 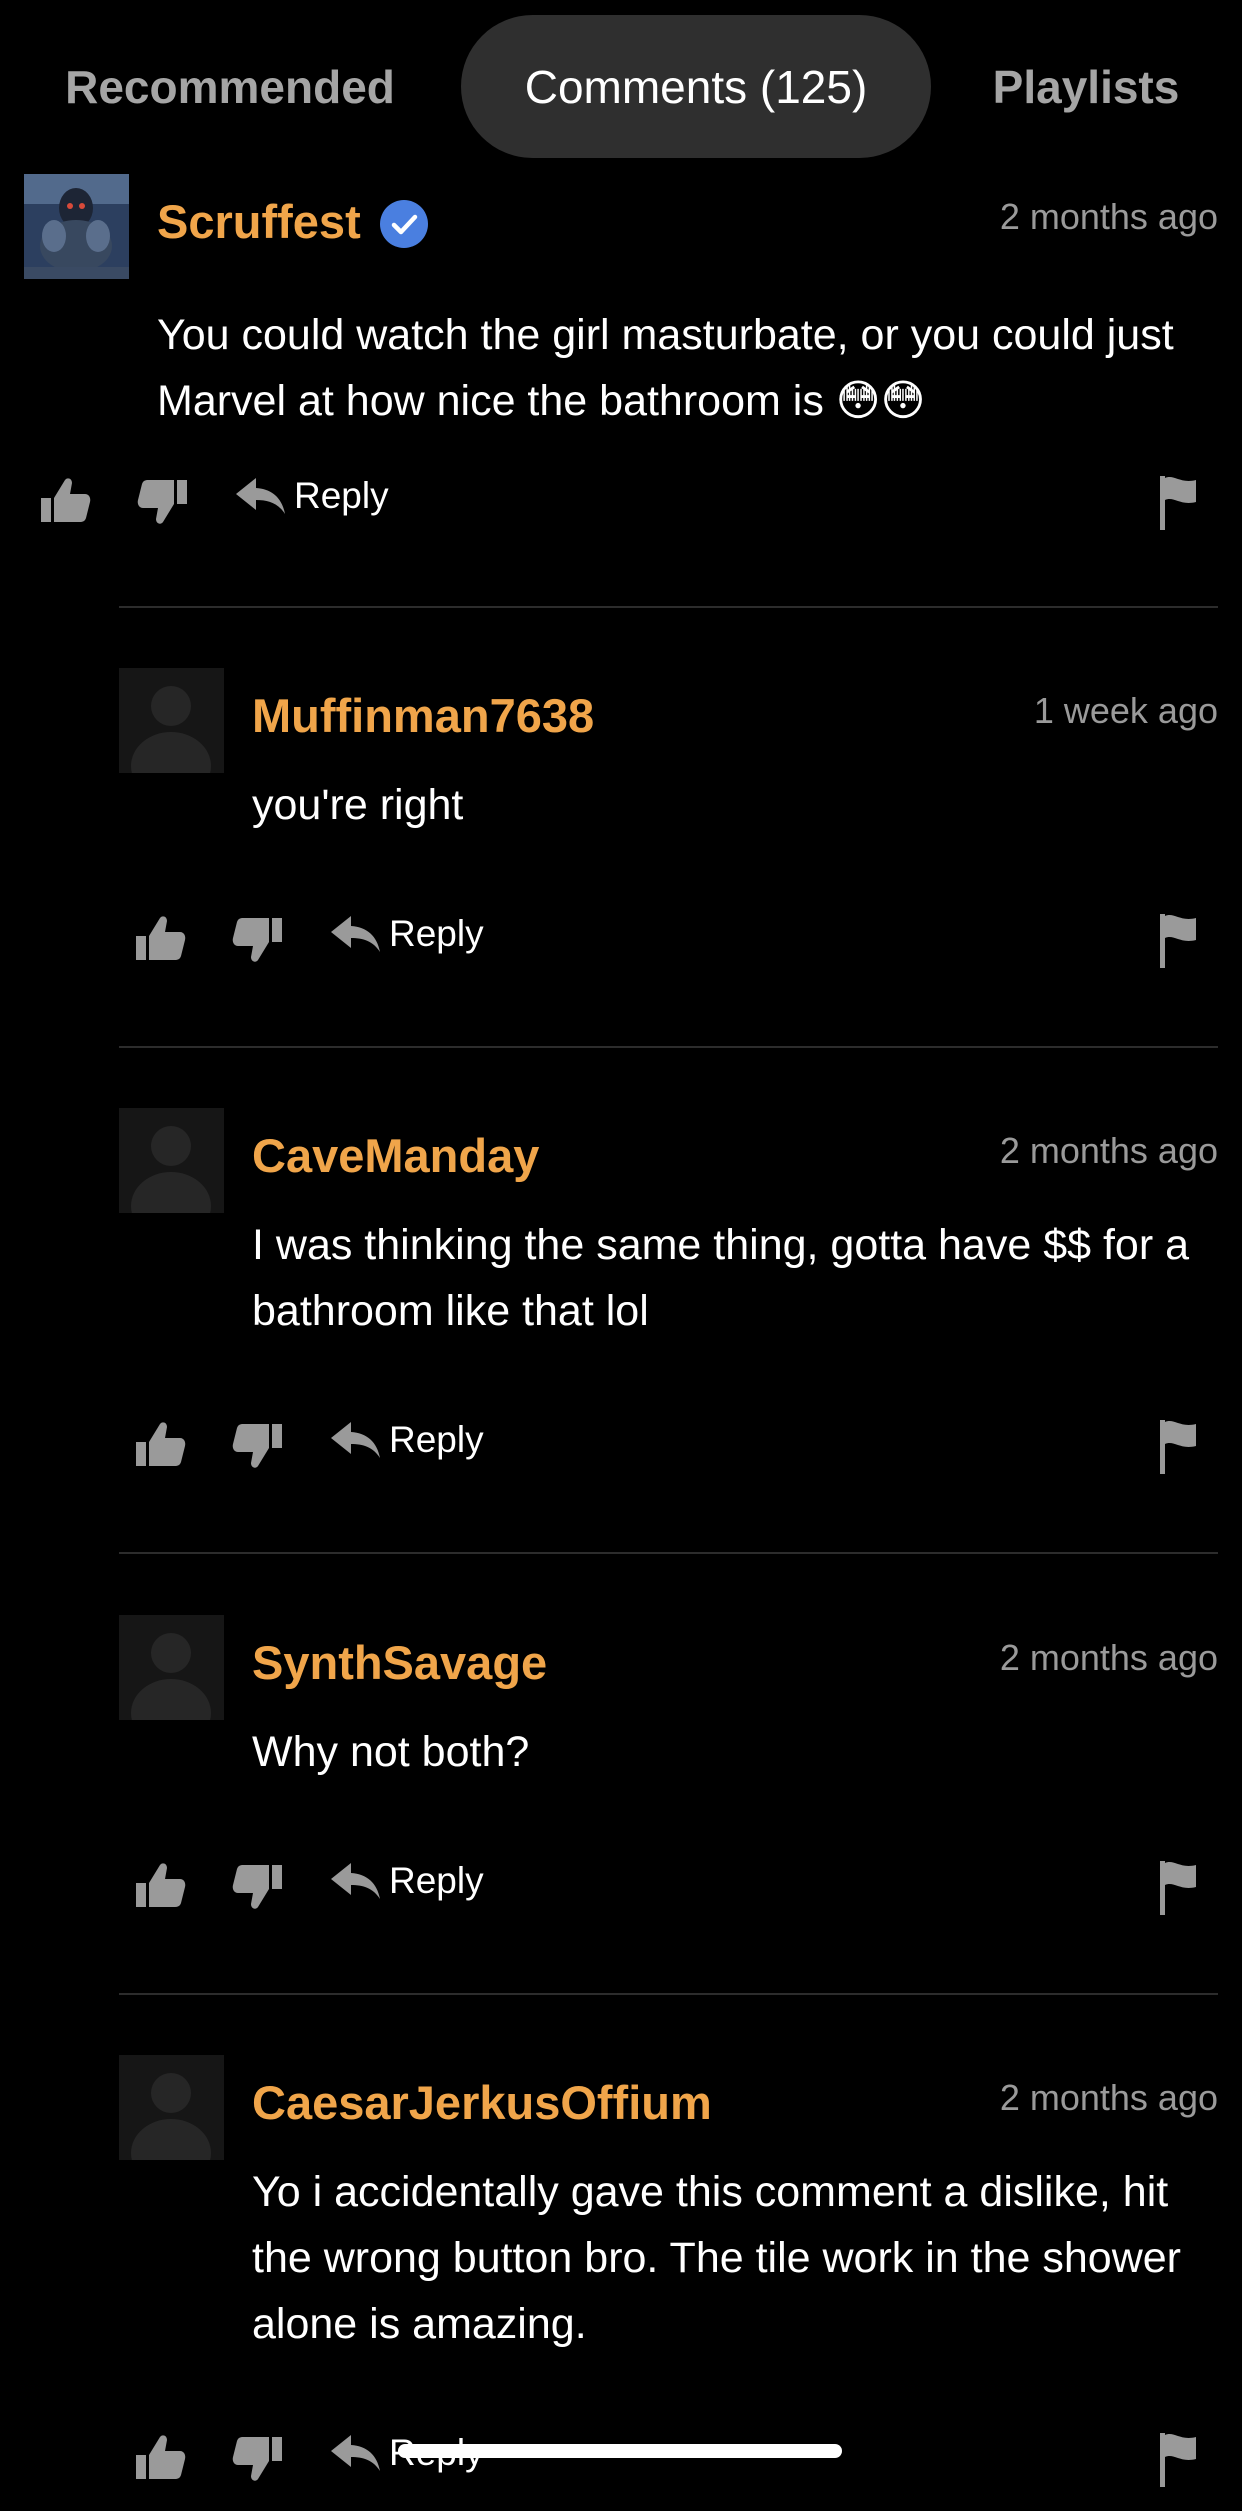 I want to click on username: Scruffest, so click(x=293, y=221).